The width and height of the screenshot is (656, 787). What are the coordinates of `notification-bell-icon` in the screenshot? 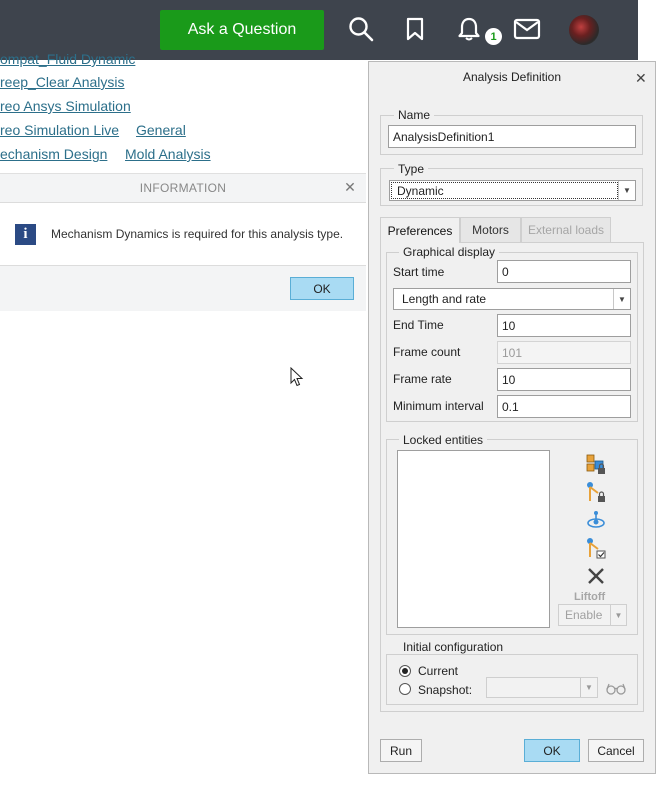 It's located at (469, 29).